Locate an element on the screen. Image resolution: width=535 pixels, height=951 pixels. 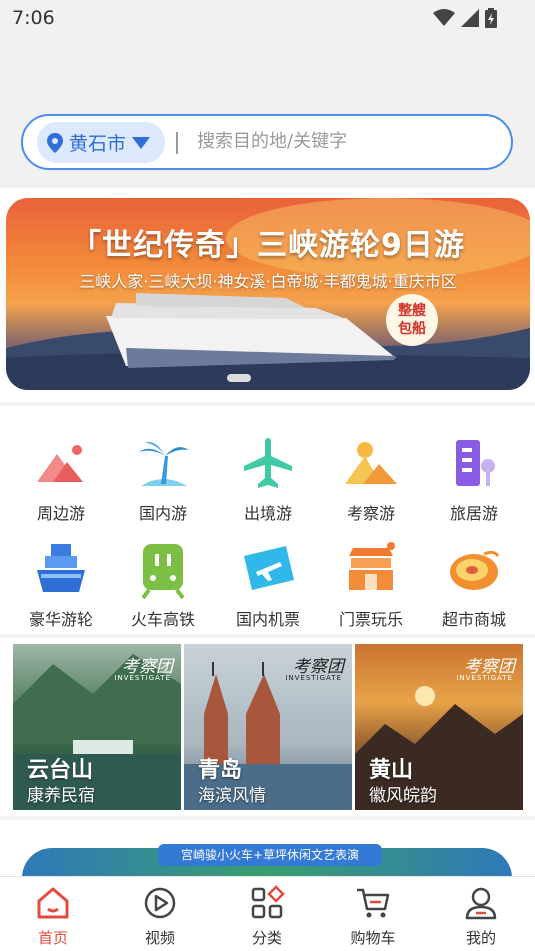
category-item-study: 考察游 is located at coordinates (371, 479).